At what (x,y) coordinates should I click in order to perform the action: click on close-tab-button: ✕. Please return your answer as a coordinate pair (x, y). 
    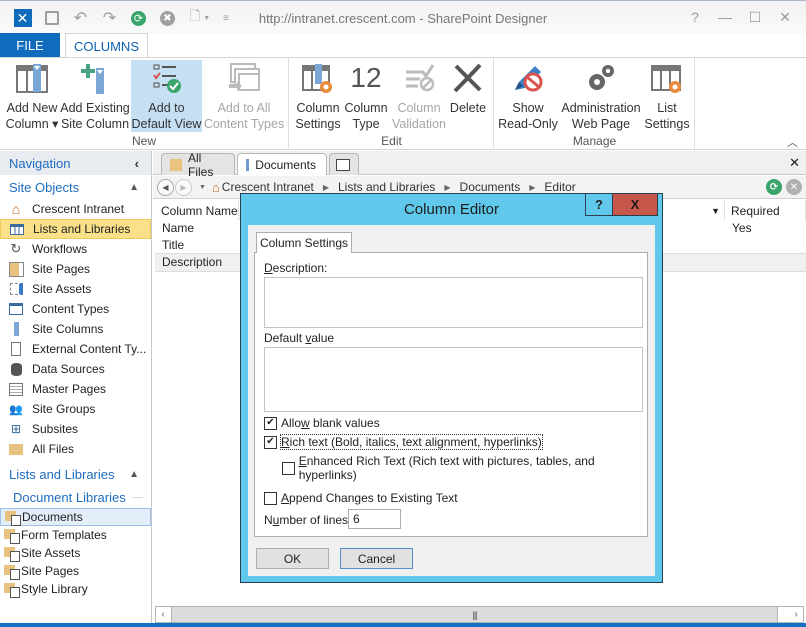
    Looking at the image, I should click on (794, 163).